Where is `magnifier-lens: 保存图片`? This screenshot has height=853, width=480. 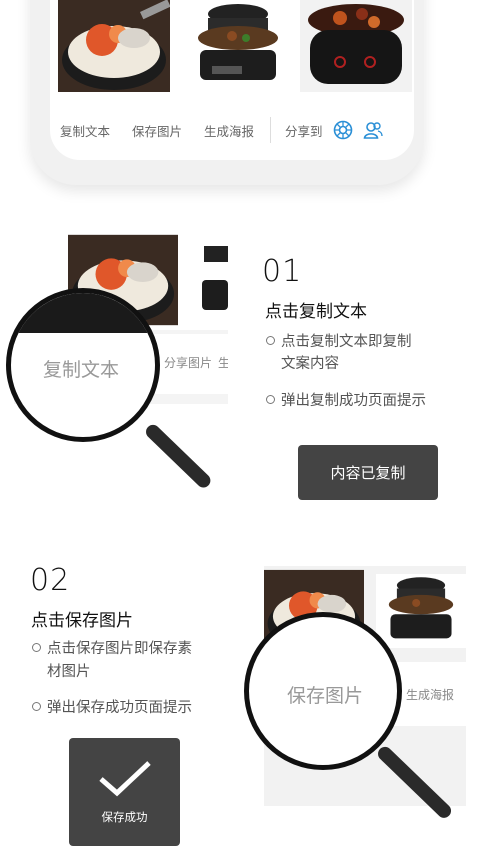 magnifier-lens: 保存图片 is located at coordinates (323, 691).